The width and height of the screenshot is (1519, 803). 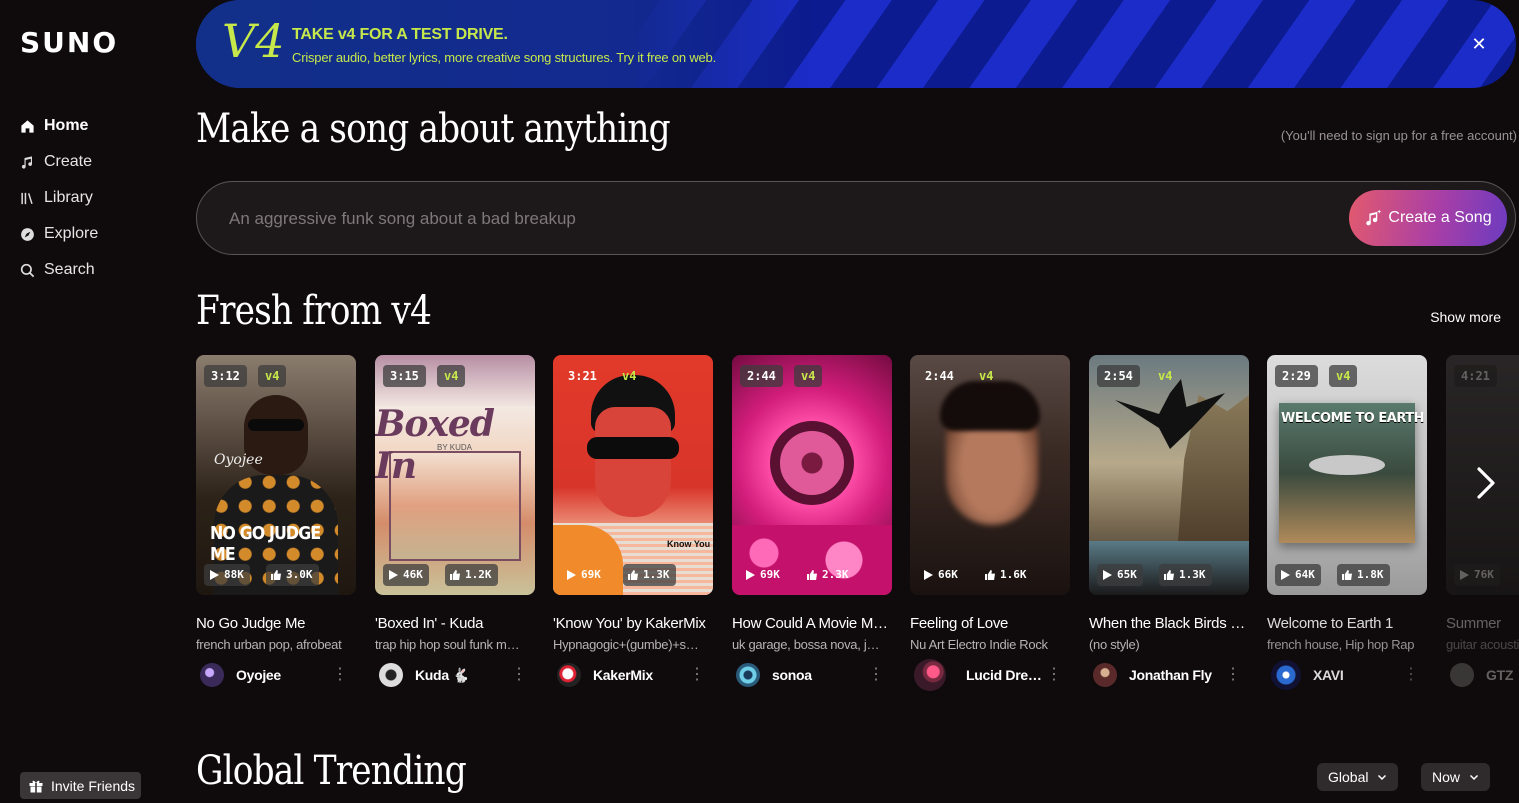 I want to click on library-icon, so click(x=32, y=198).